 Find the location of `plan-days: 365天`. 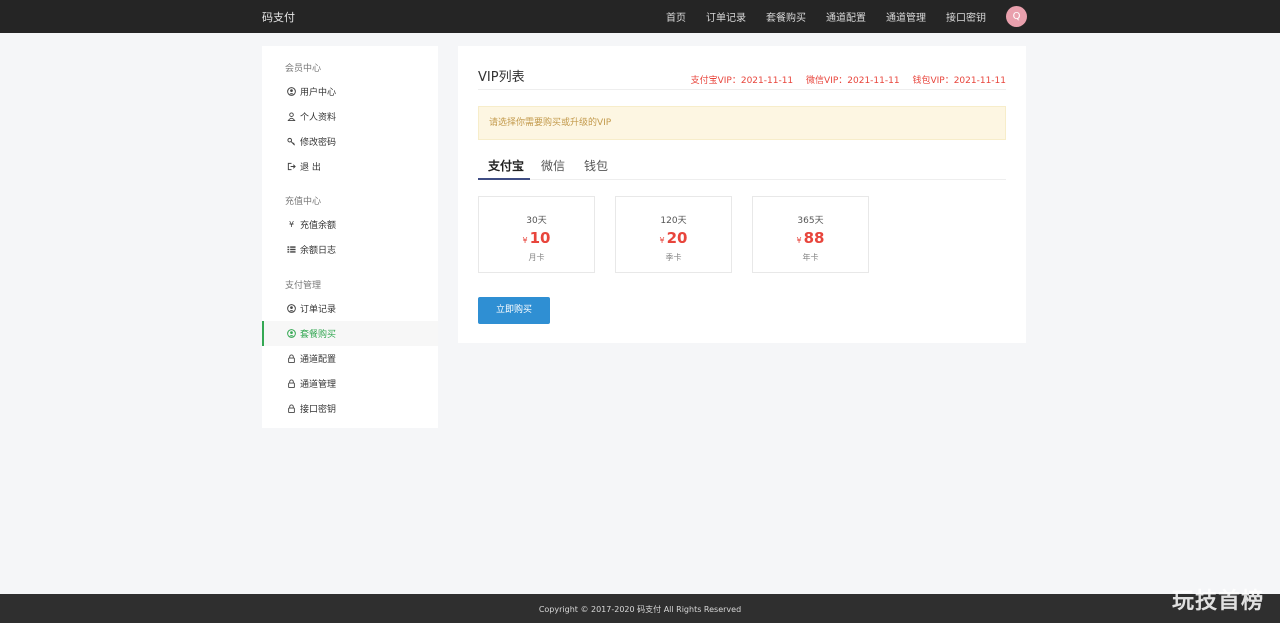

plan-days: 365天 is located at coordinates (810, 221).